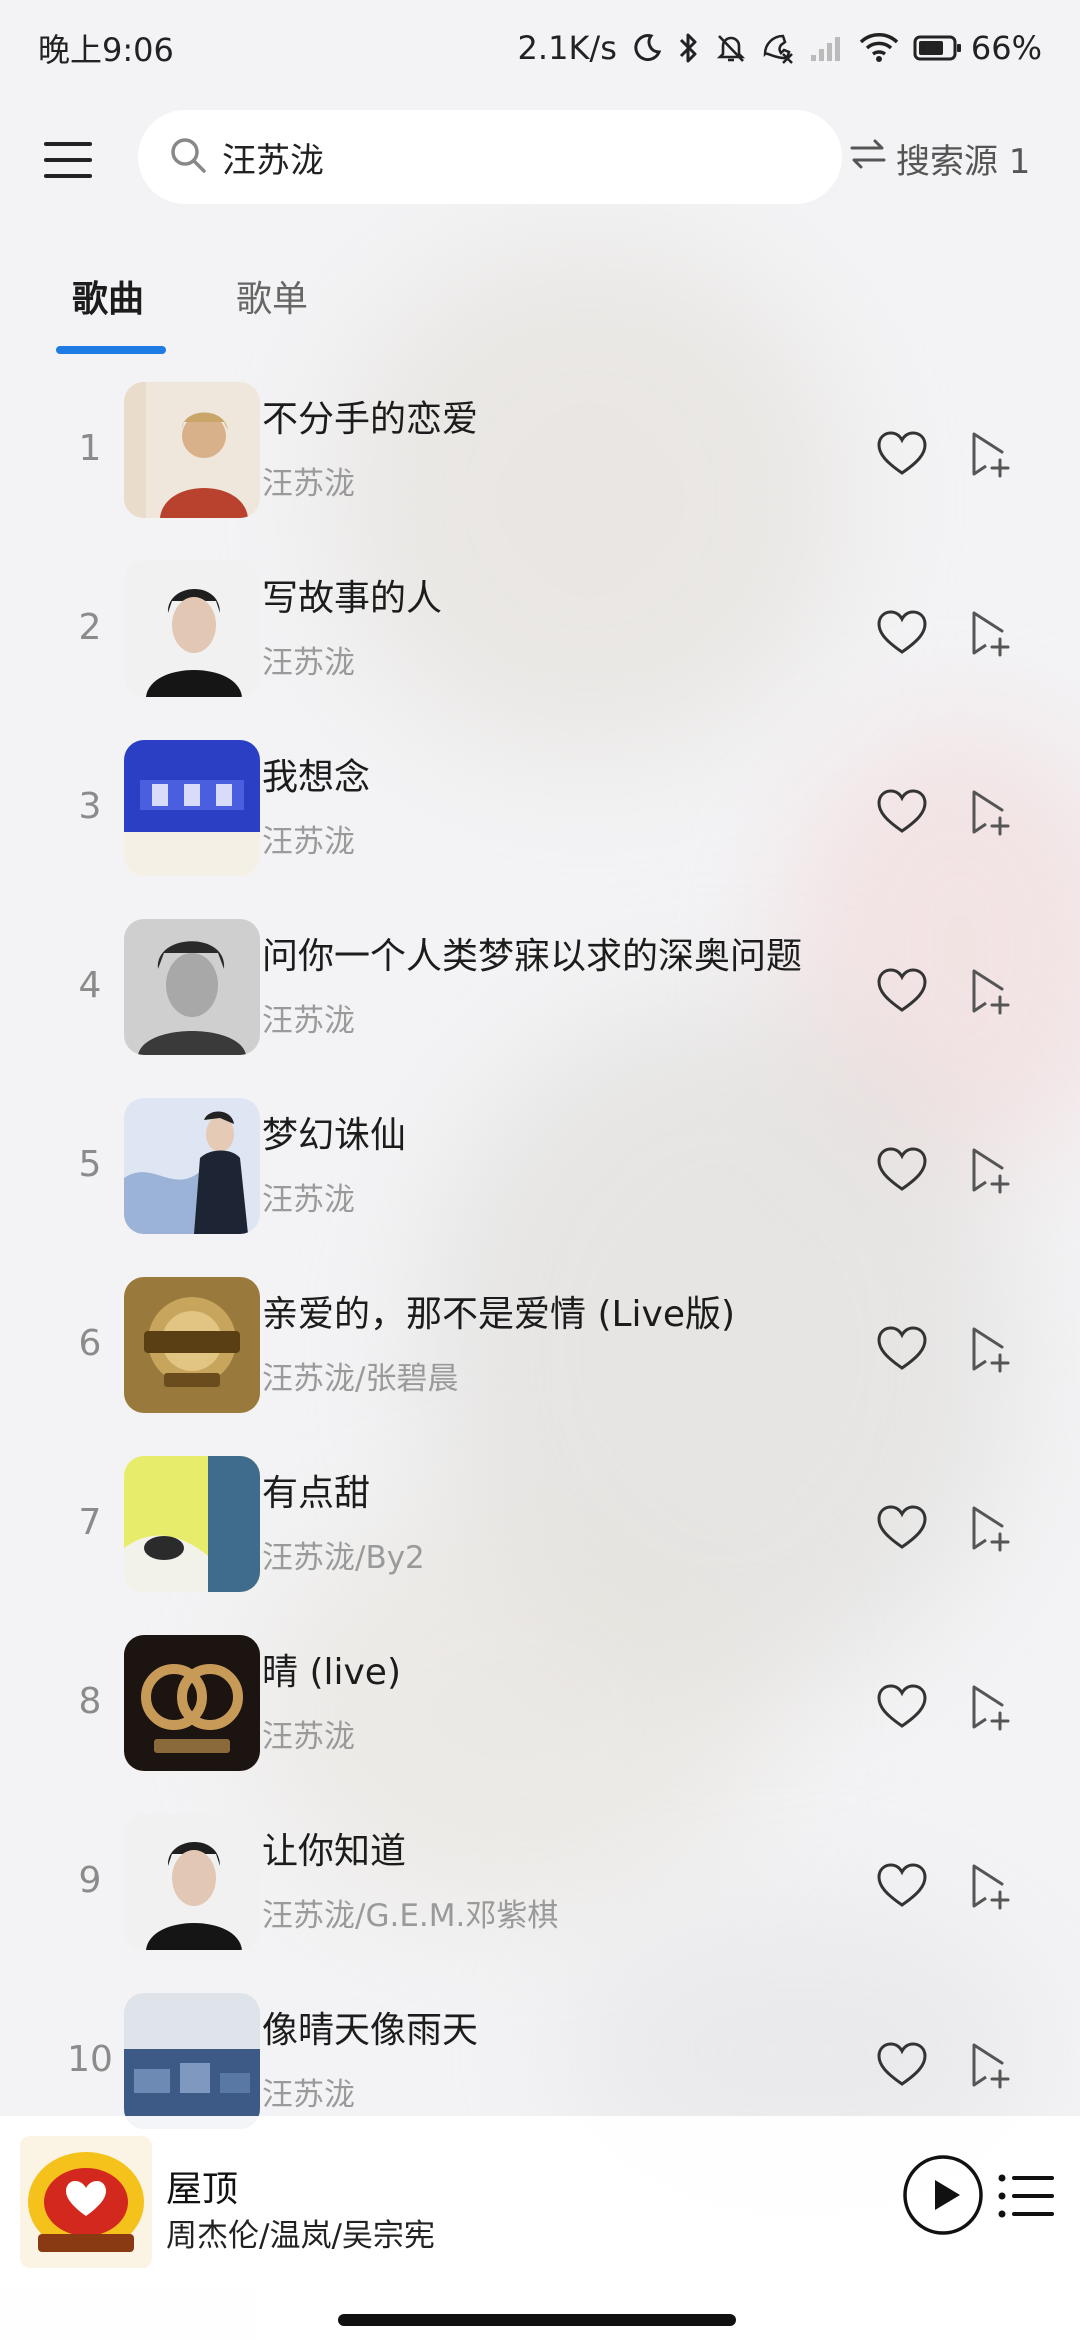  Describe the element at coordinates (540, 1354) in the screenshot. I see `song-row: 6 亲爱的，那不是爱情 (Live版) 汪苏泷/张碧晨` at that location.